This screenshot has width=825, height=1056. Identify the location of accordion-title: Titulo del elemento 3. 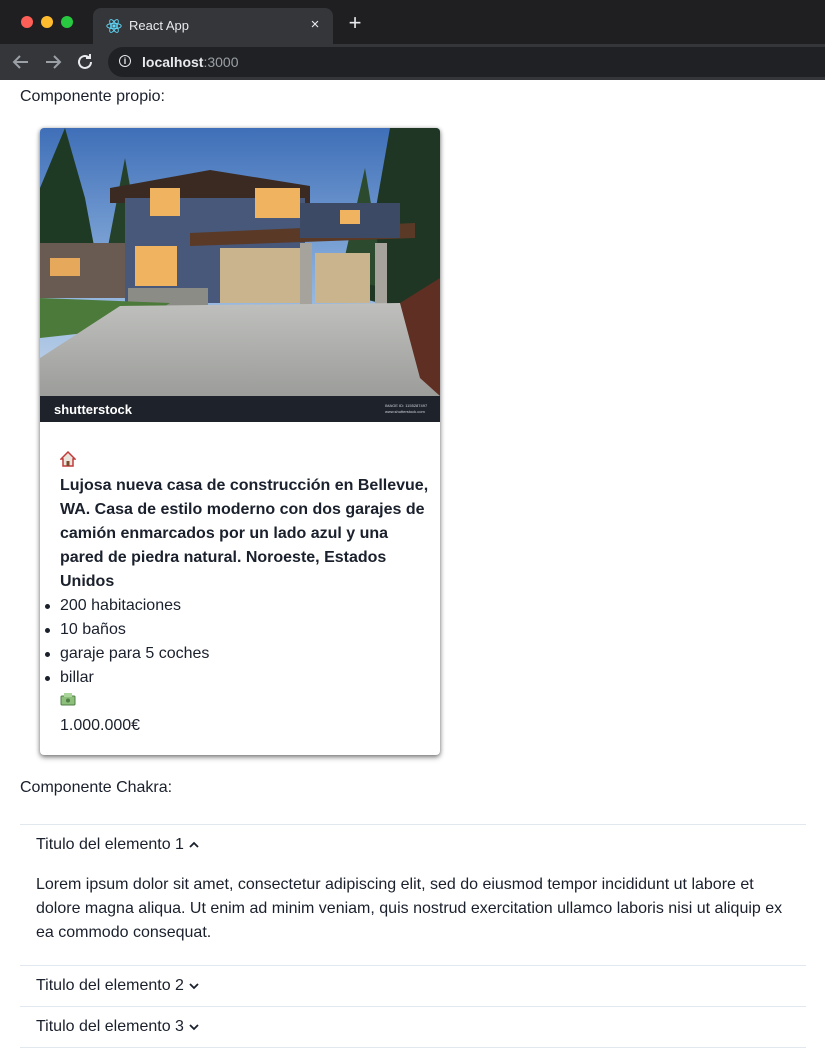
(110, 1026).